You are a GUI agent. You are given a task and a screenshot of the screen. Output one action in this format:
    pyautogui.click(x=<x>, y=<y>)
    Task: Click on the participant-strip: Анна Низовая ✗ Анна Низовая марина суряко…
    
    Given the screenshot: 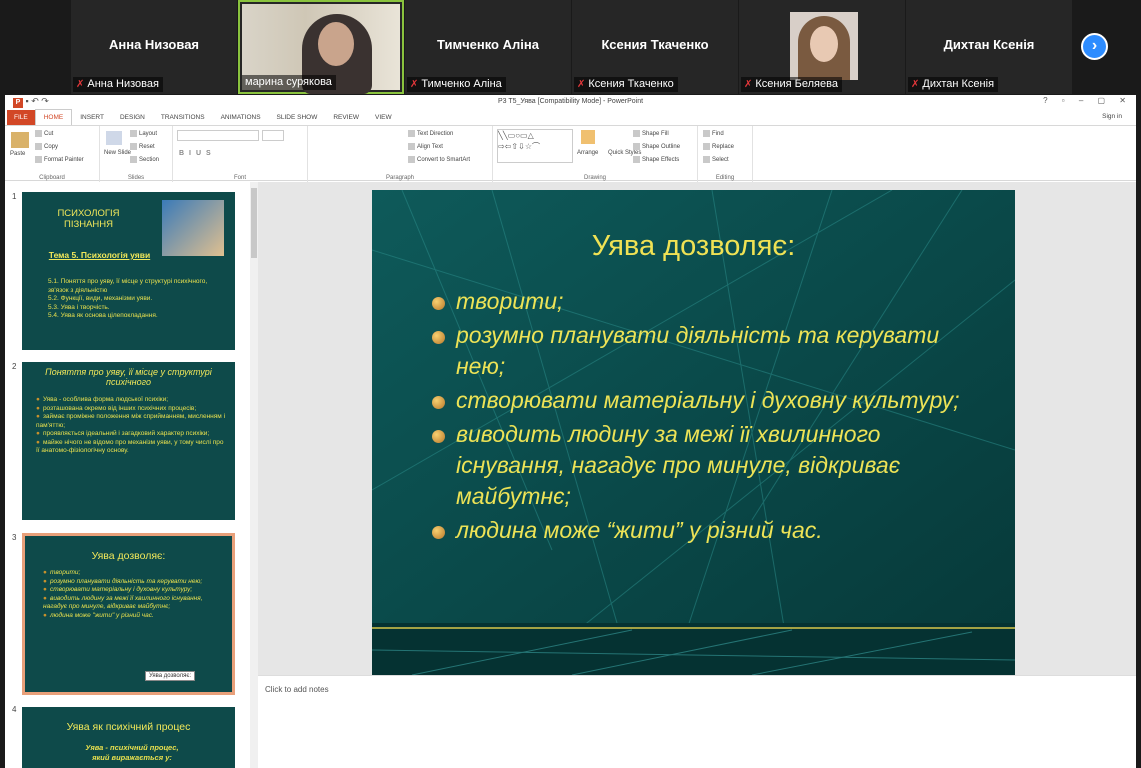 What is the action you would take?
    pyautogui.click(x=570, y=47)
    